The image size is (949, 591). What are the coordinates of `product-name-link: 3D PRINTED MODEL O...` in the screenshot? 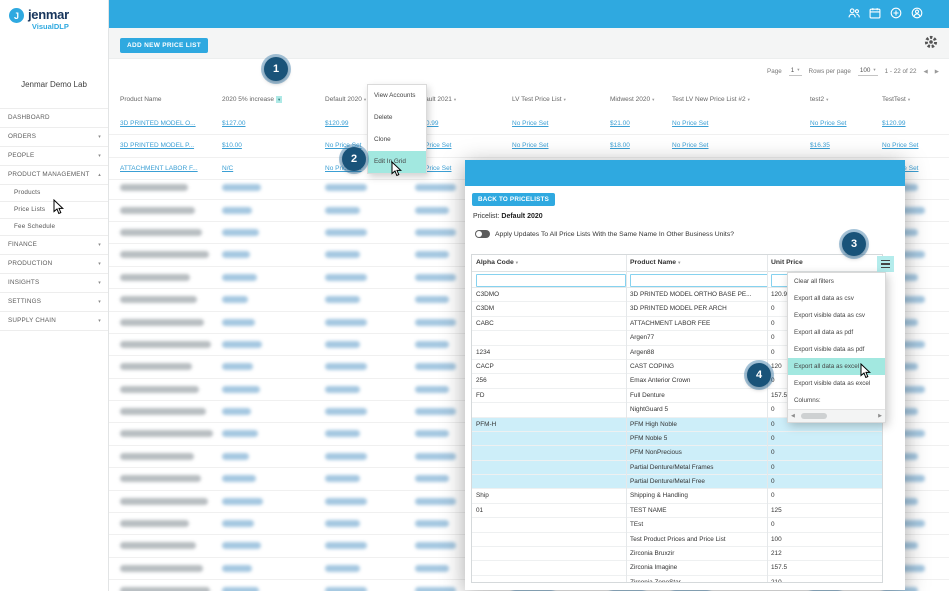 It's located at (158, 123).